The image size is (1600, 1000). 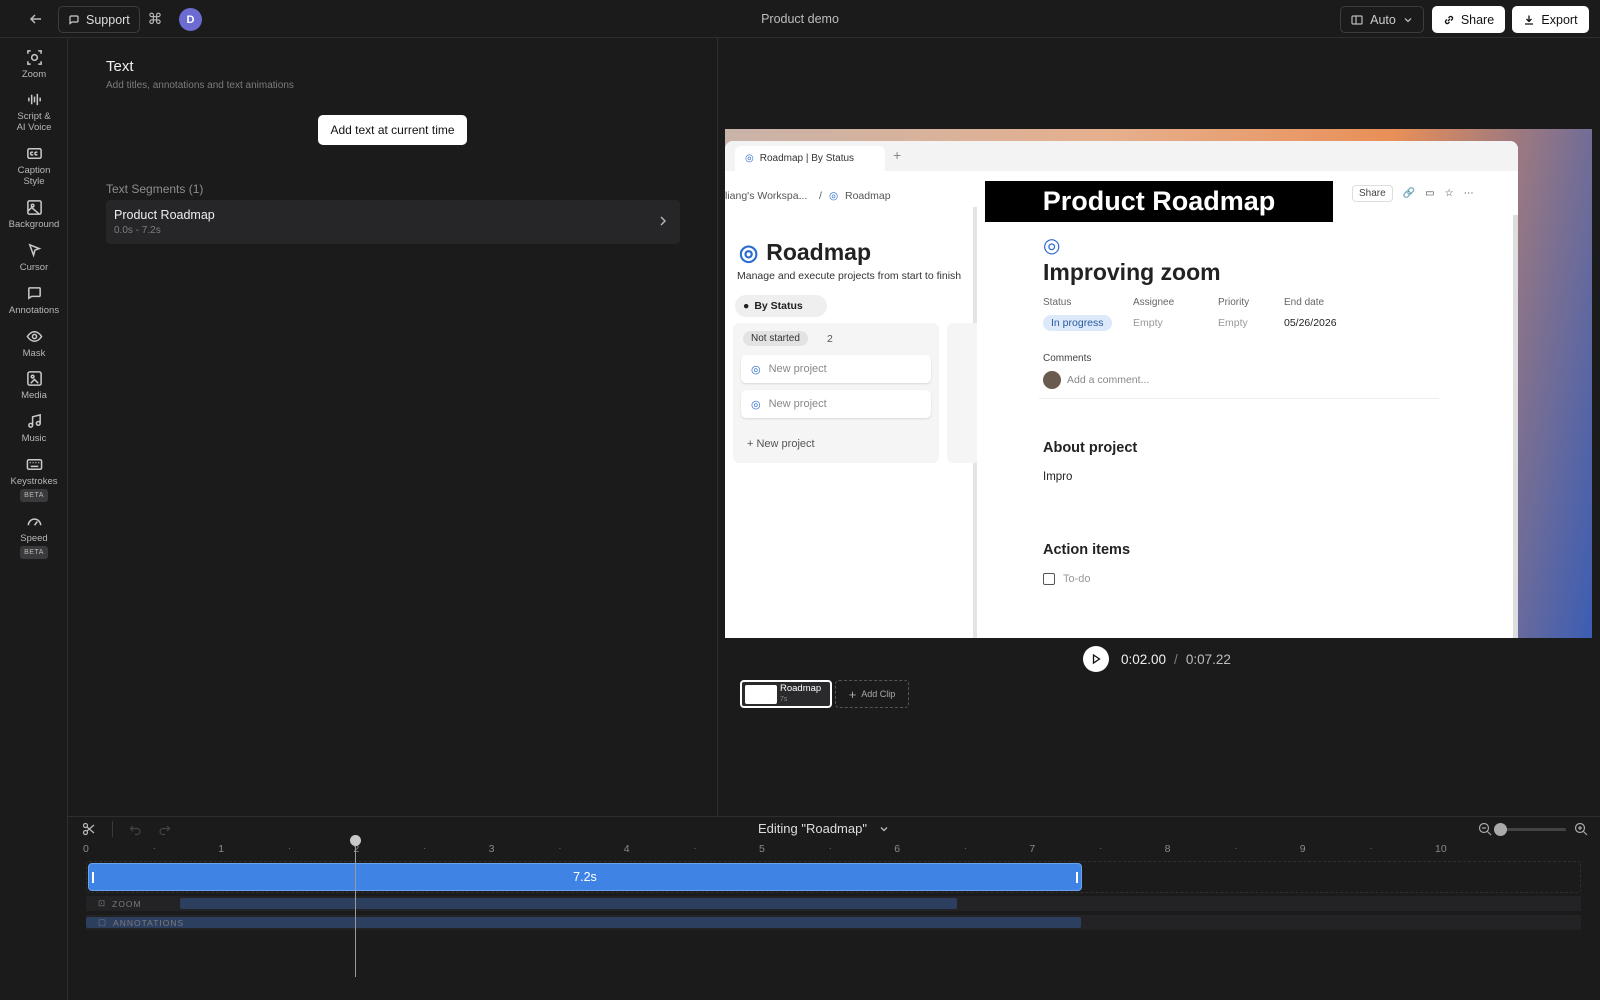 What do you see at coordinates (190, 19) in the screenshot?
I see `avatar: D` at bounding box center [190, 19].